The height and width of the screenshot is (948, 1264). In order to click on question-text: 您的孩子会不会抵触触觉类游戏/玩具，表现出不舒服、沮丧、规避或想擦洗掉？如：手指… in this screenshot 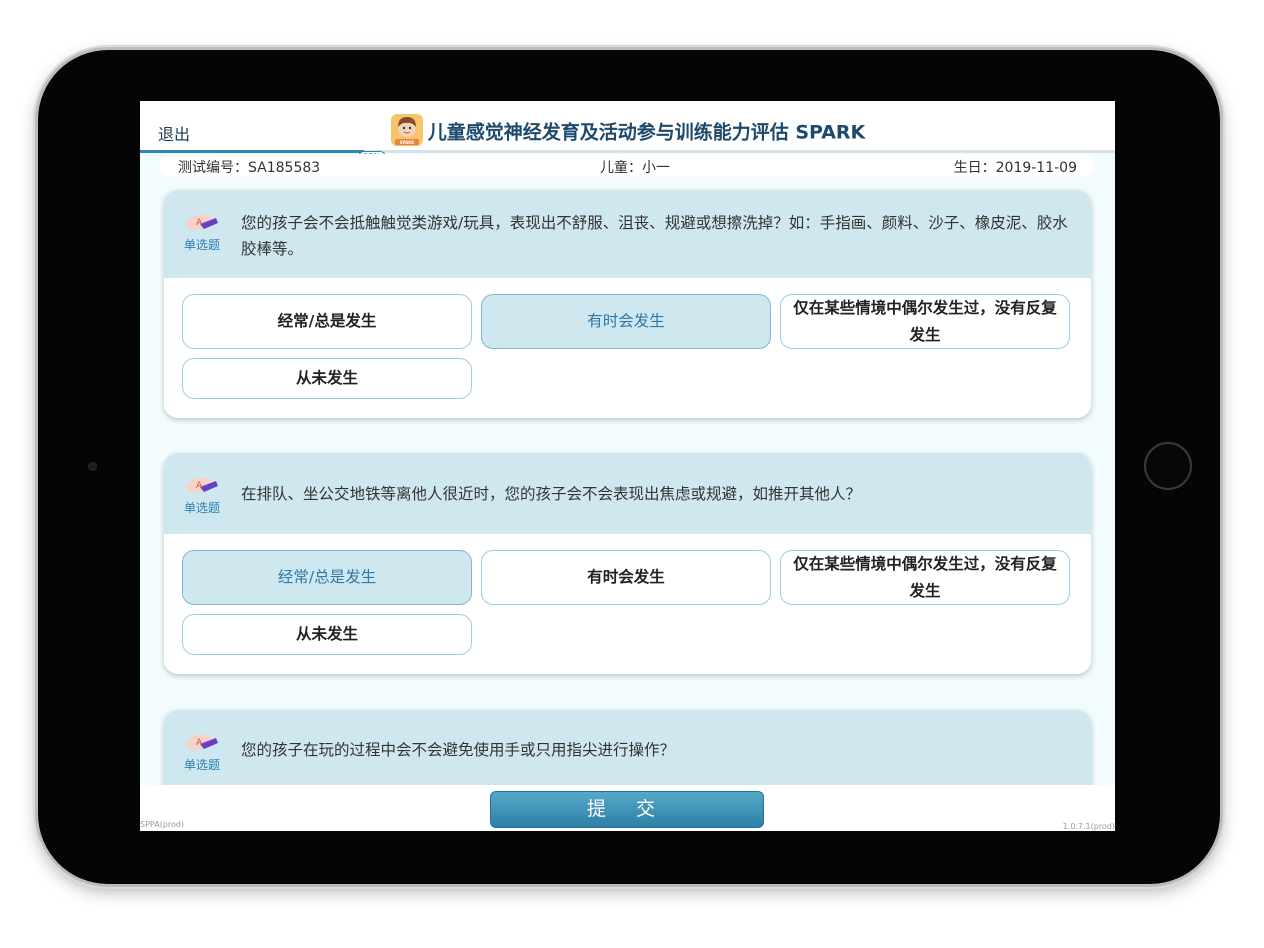, I will do `click(654, 236)`.